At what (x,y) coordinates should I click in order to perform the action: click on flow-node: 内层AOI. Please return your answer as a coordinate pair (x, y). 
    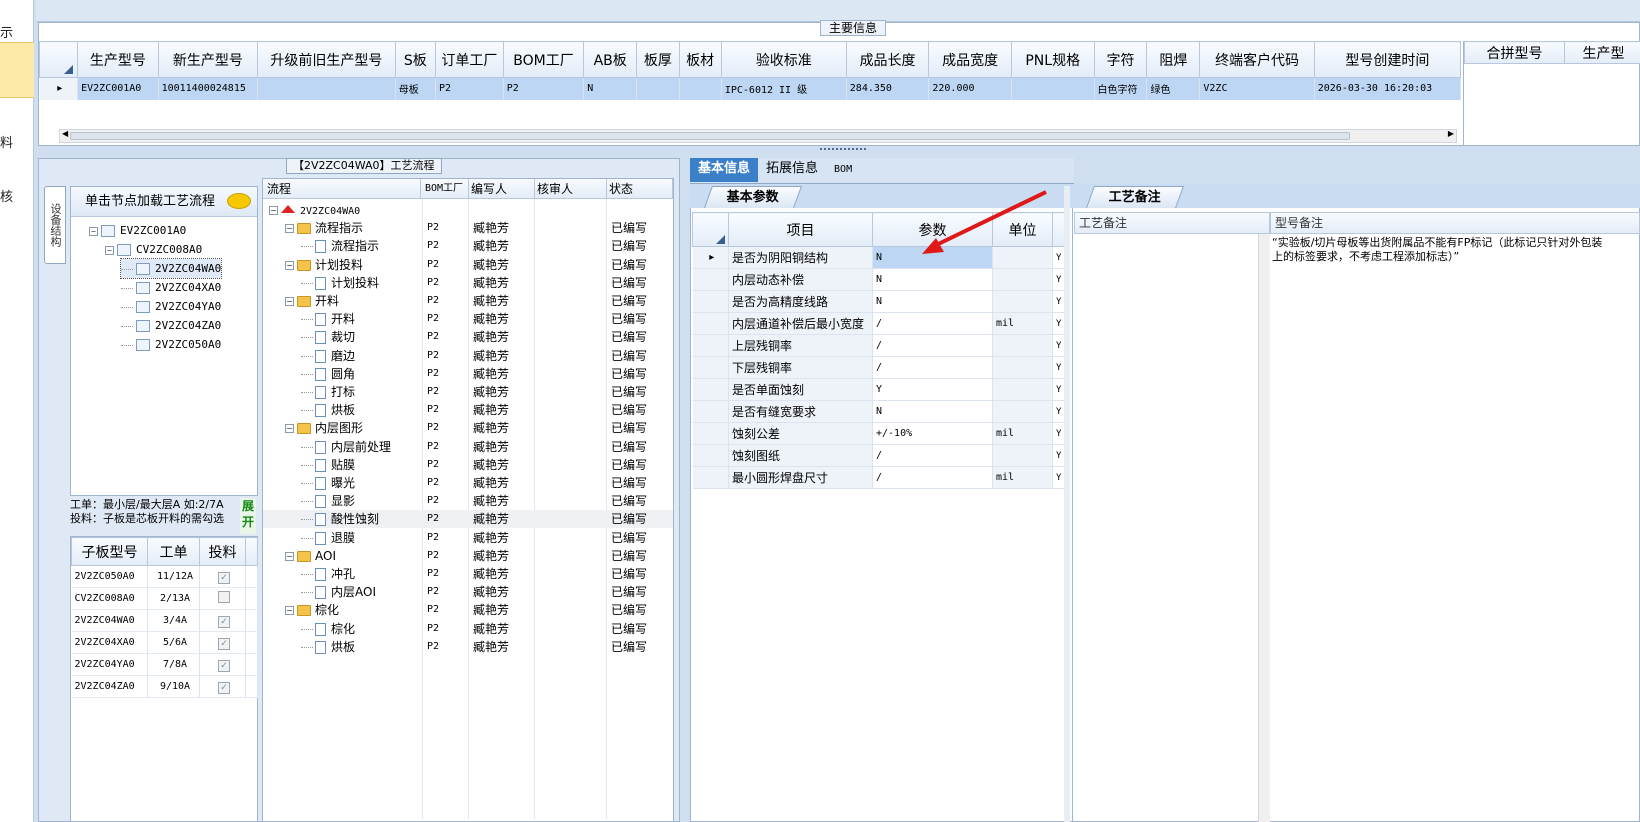
    Looking at the image, I should click on (338, 592).